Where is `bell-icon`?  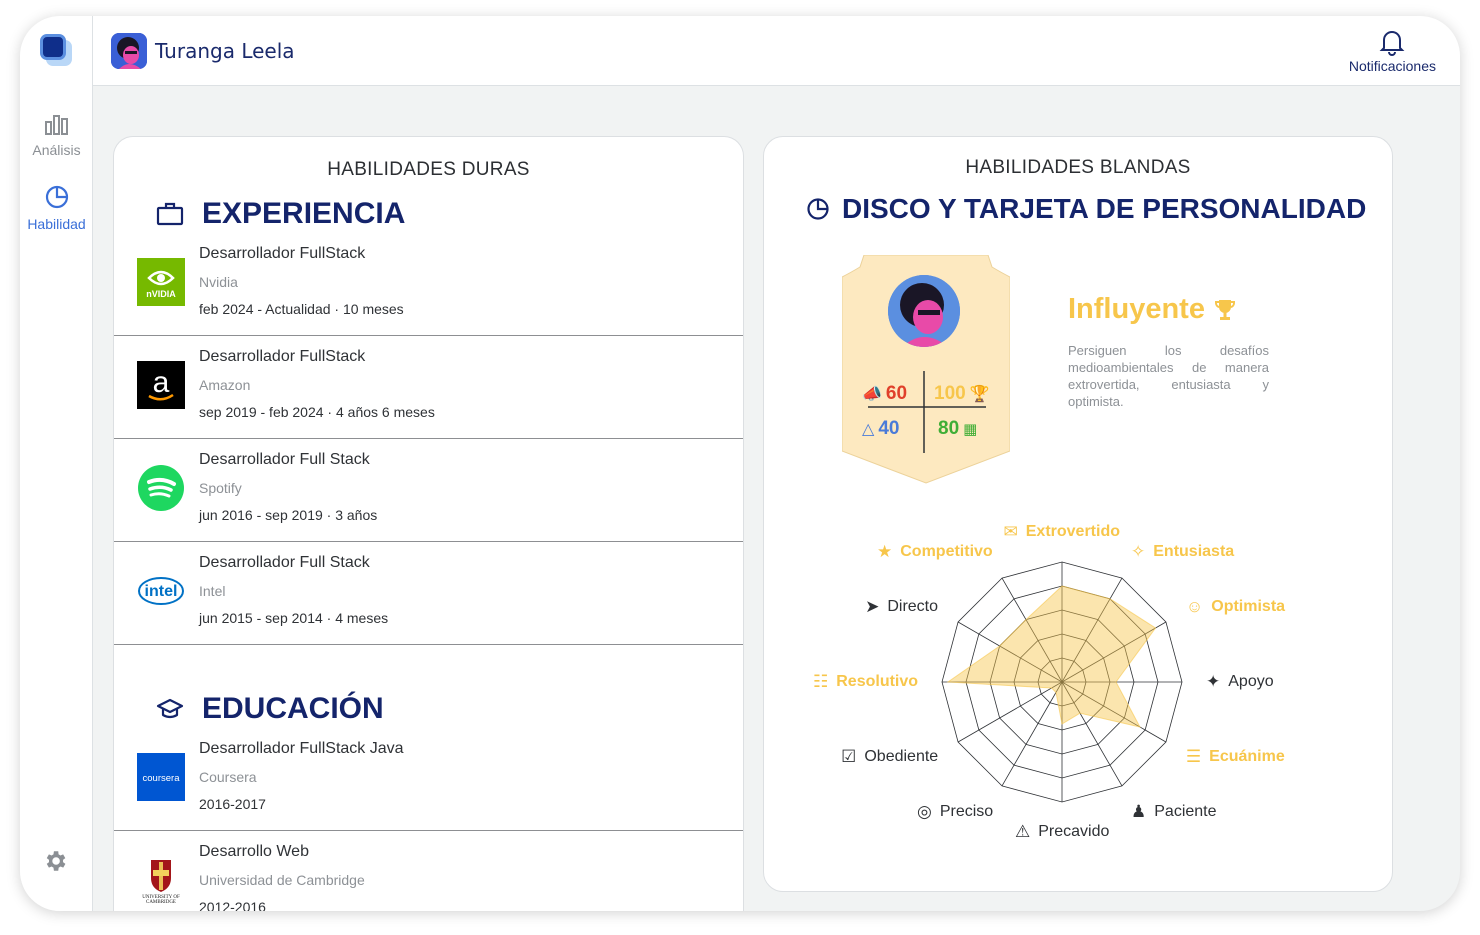
bell-icon is located at coordinates (1392, 43).